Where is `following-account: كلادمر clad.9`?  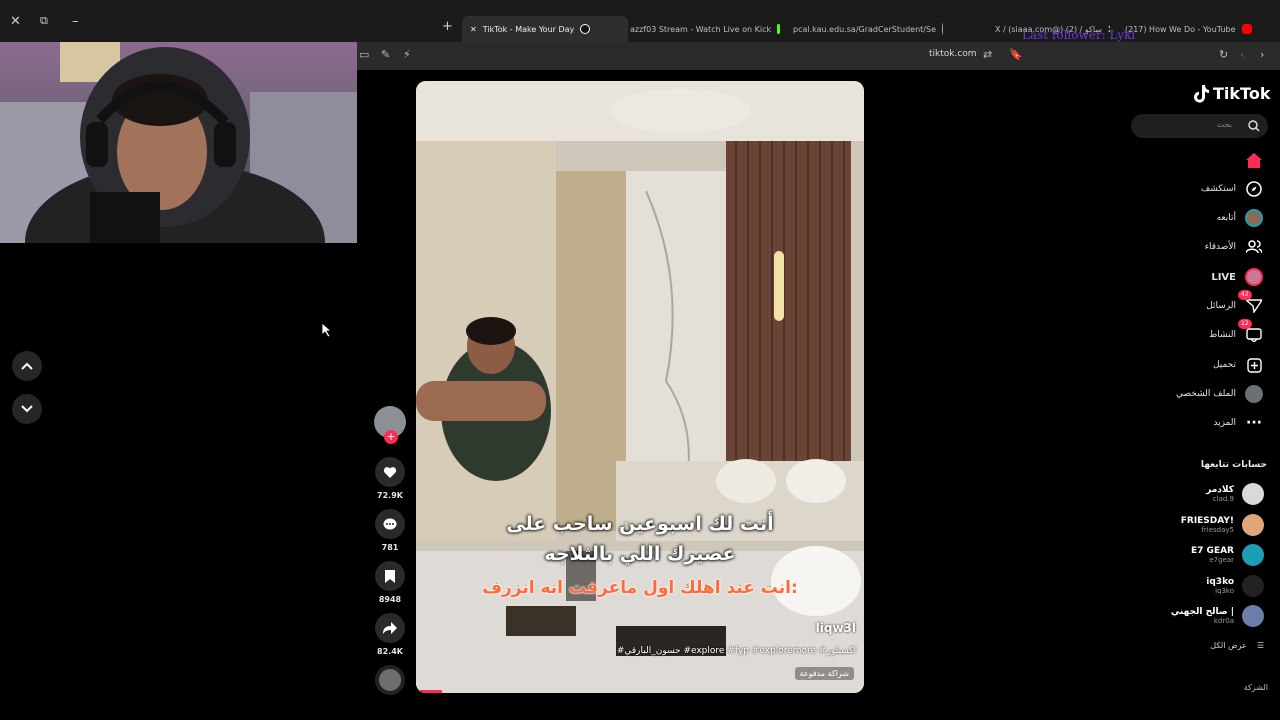
following-account: كلادمر clad.9 is located at coordinates (1235, 494).